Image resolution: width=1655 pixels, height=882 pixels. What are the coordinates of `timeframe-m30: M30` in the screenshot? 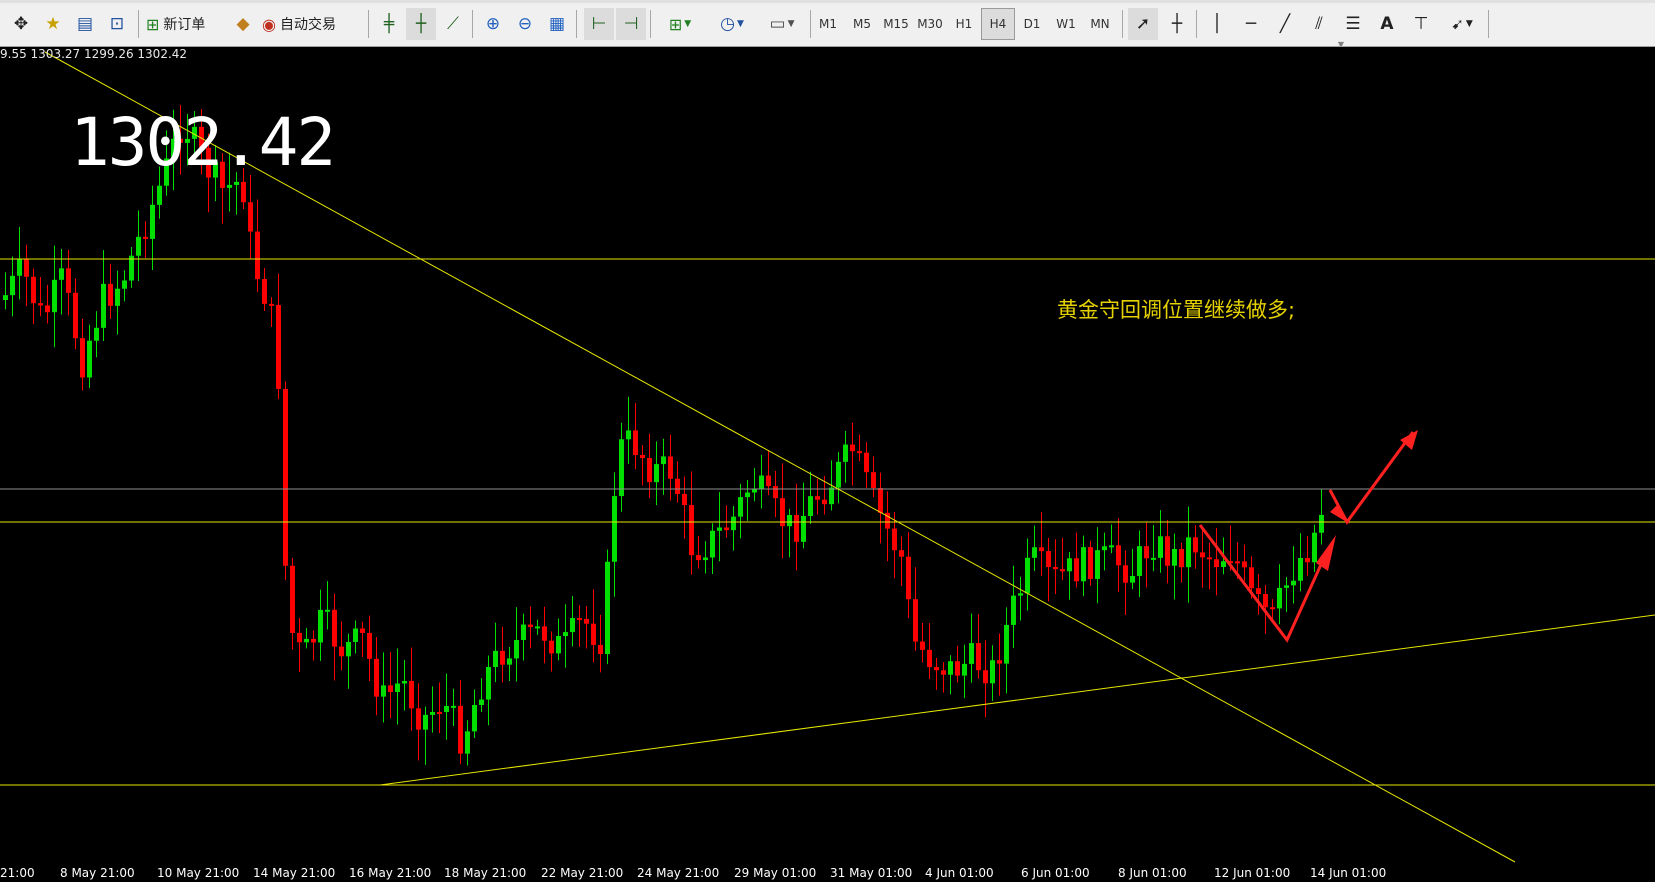 It's located at (930, 24).